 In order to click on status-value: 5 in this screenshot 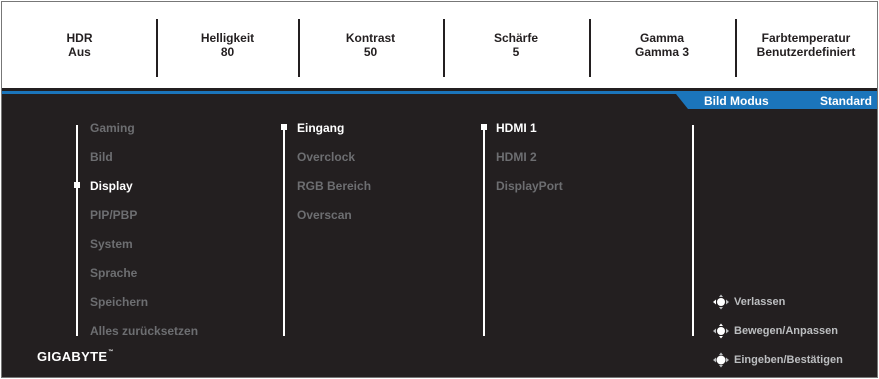, I will do `click(516, 52)`.